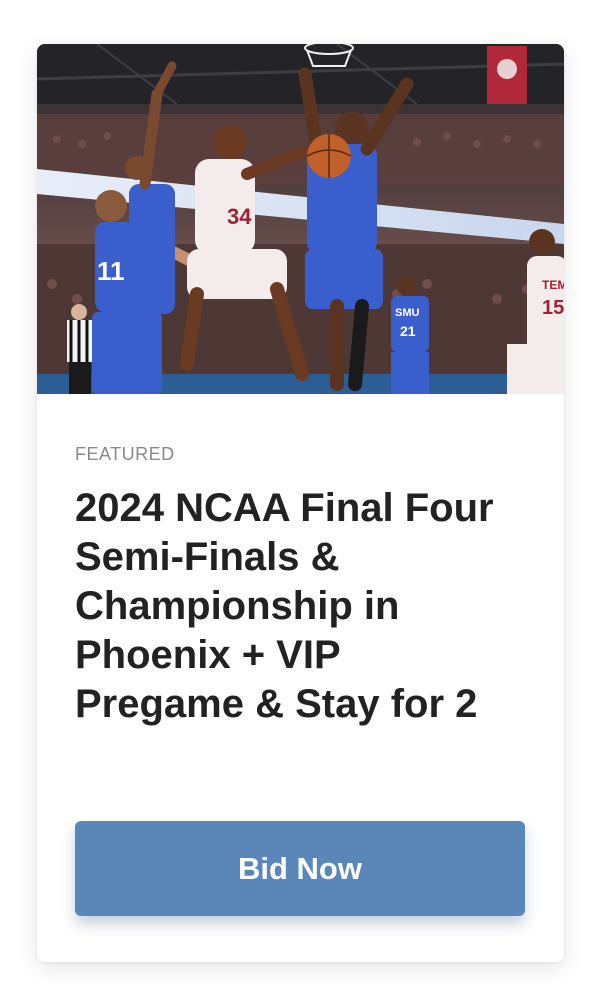 The height and width of the screenshot is (1000, 600). I want to click on svg-text: 15, so click(553, 308).